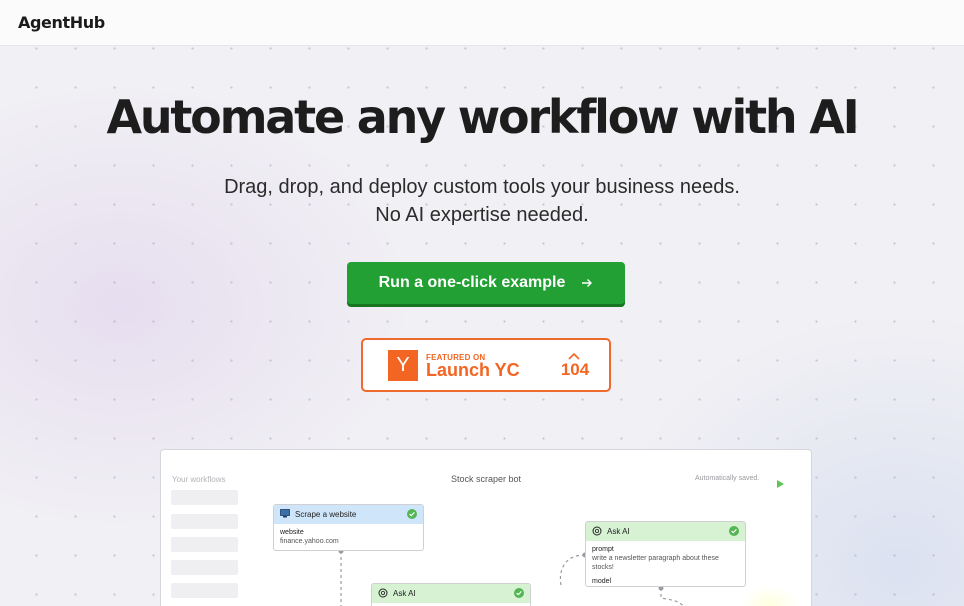 This screenshot has height=606, width=964. Describe the element at coordinates (587, 283) in the screenshot. I see `arrow-right-icon` at that location.